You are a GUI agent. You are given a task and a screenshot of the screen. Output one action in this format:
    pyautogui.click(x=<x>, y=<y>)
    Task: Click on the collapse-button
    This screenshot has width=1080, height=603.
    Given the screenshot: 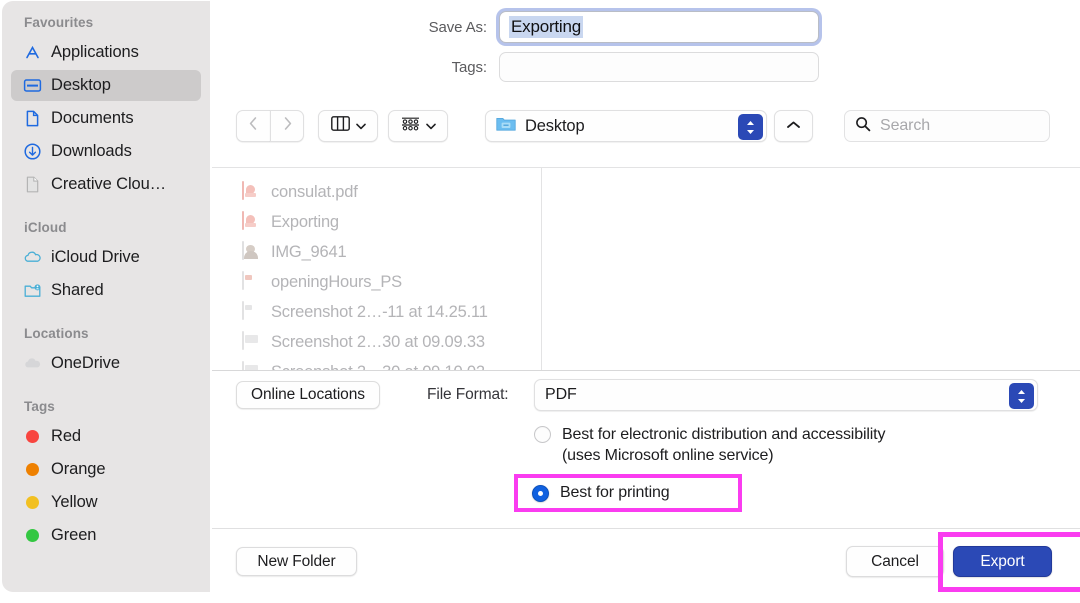 What is the action you would take?
    pyautogui.click(x=793, y=126)
    